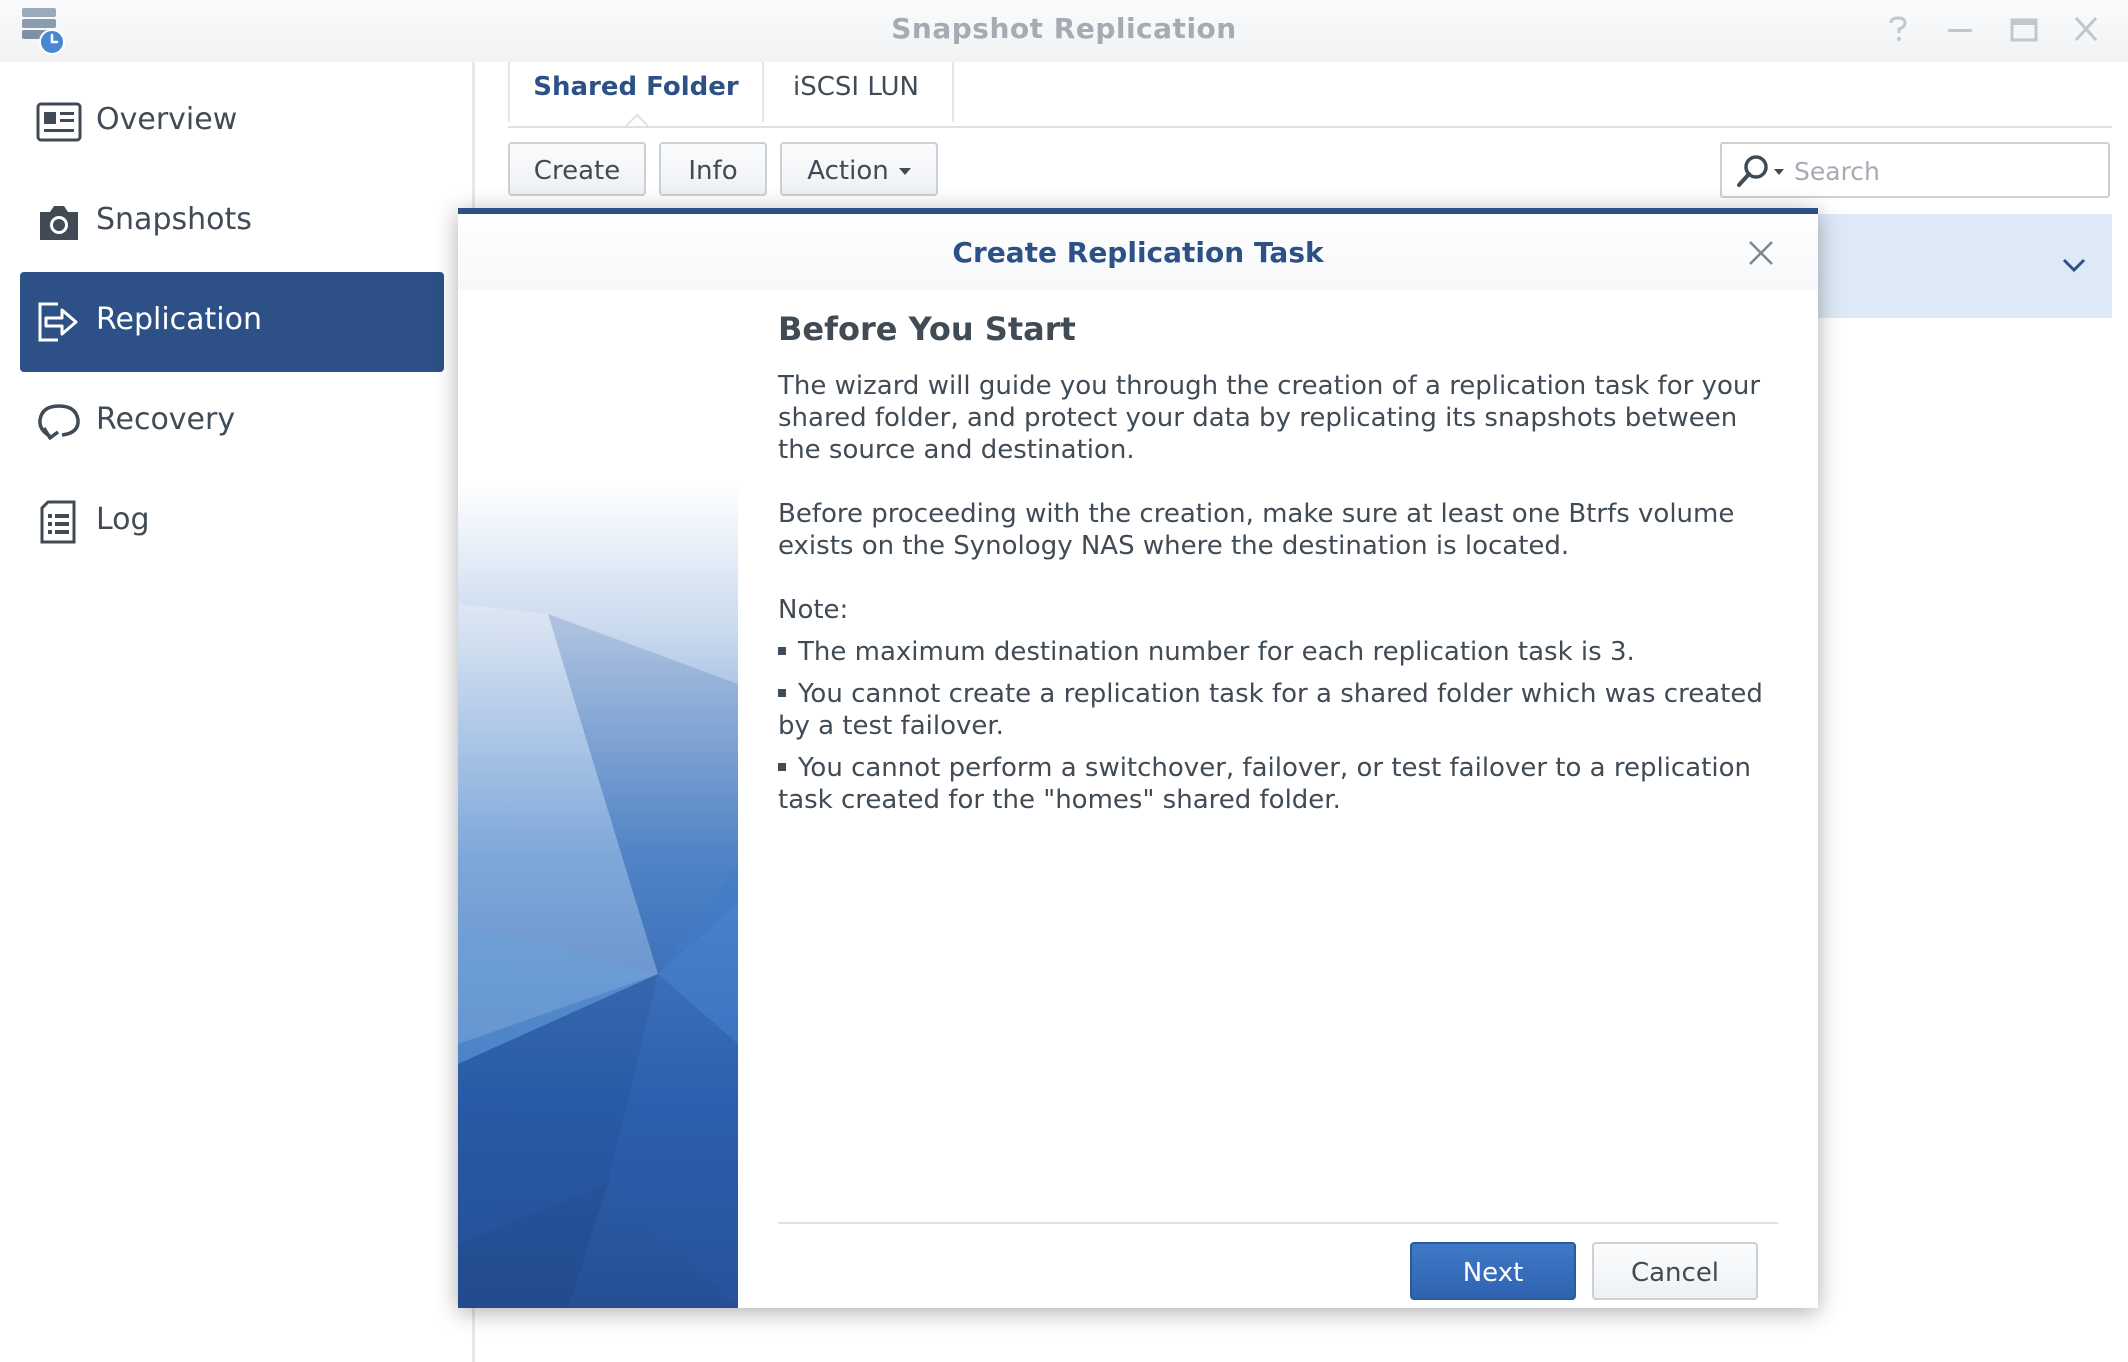 The height and width of the screenshot is (1362, 2128). Describe the element at coordinates (953, 92) in the screenshot. I see `tab-divider` at that location.